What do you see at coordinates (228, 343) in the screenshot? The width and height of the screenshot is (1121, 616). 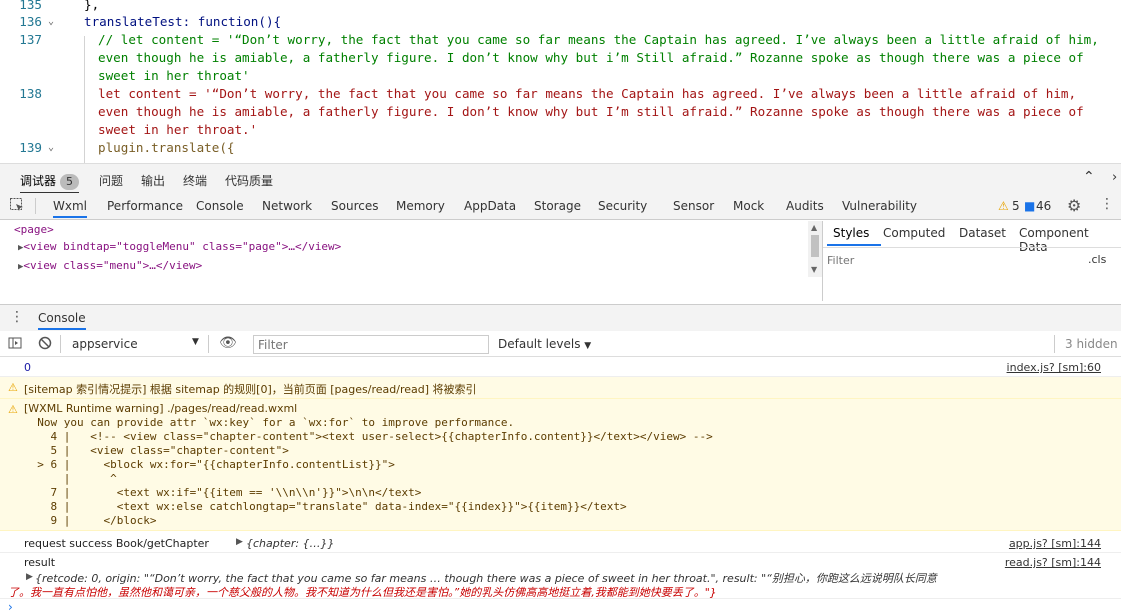 I see `eye-icon: 👁` at bounding box center [228, 343].